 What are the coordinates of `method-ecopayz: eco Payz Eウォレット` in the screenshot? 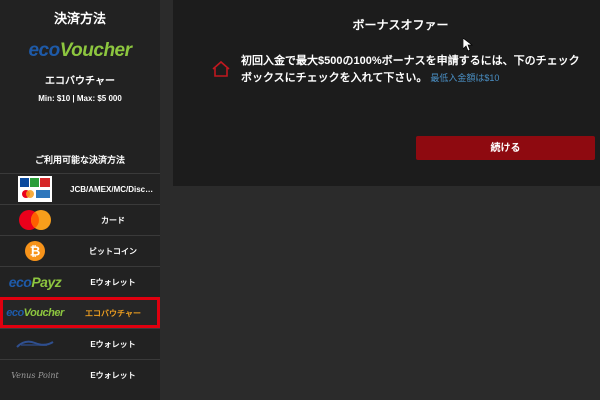 It's located at (80, 281).